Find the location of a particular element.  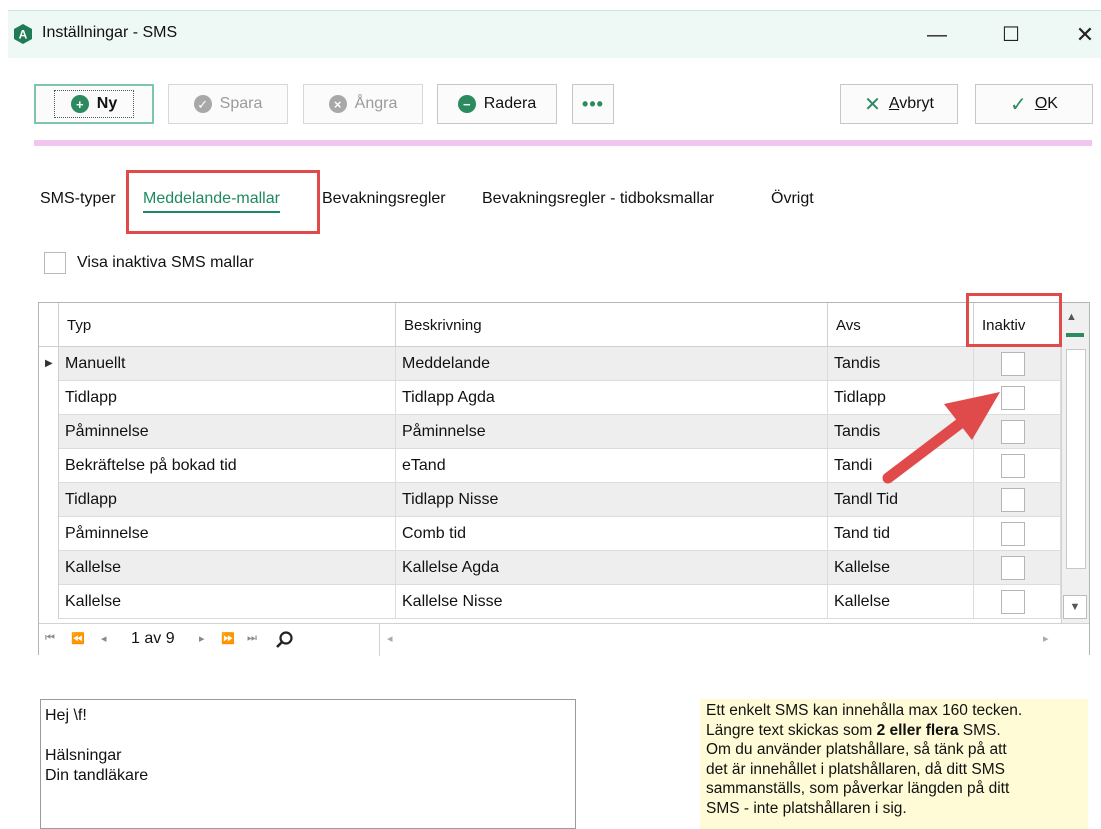

cell-avs: Tand tid is located at coordinates (901, 534).